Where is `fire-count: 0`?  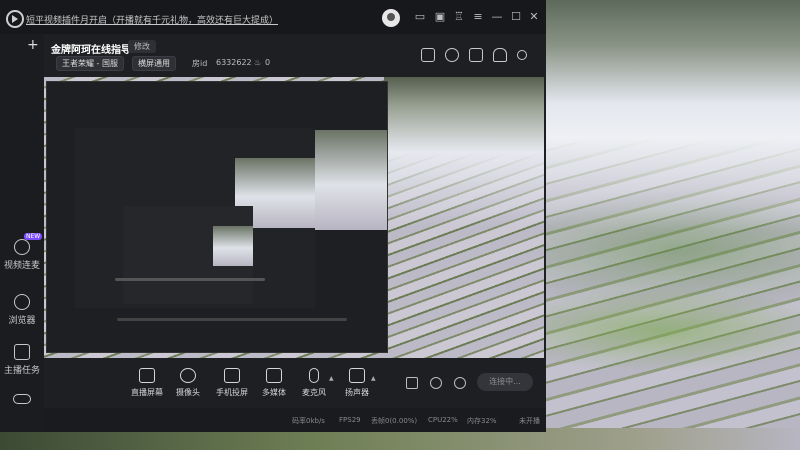 fire-count: 0 is located at coordinates (268, 62).